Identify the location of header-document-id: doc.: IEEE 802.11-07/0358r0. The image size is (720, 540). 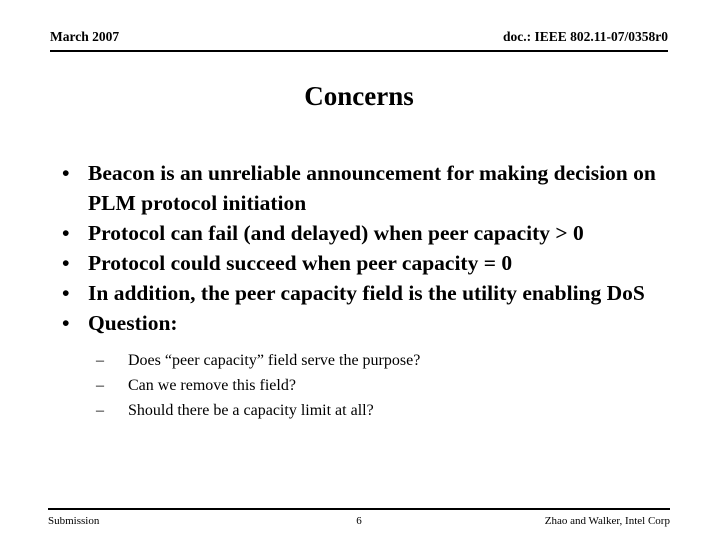
(585, 36).